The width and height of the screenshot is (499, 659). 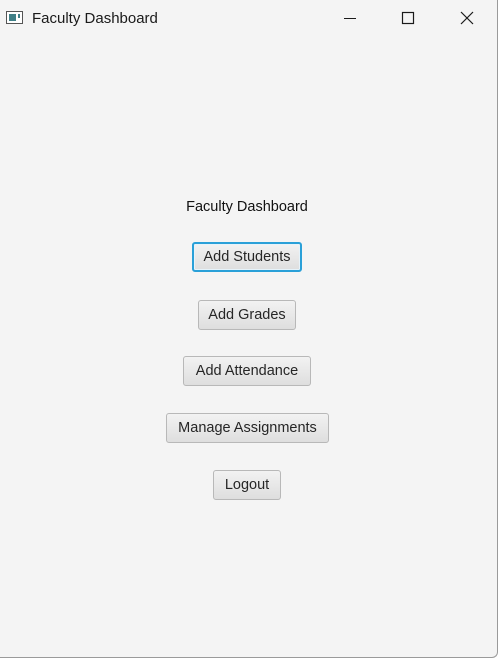 What do you see at coordinates (247, 257) in the screenshot?
I see `add-students-button: Add Students` at bounding box center [247, 257].